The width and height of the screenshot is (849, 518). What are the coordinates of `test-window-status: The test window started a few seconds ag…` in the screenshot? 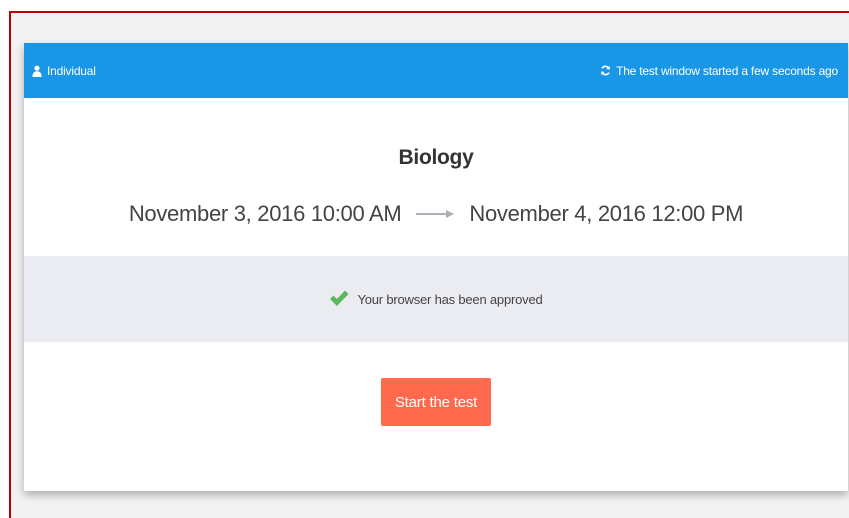 It's located at (719, 71).